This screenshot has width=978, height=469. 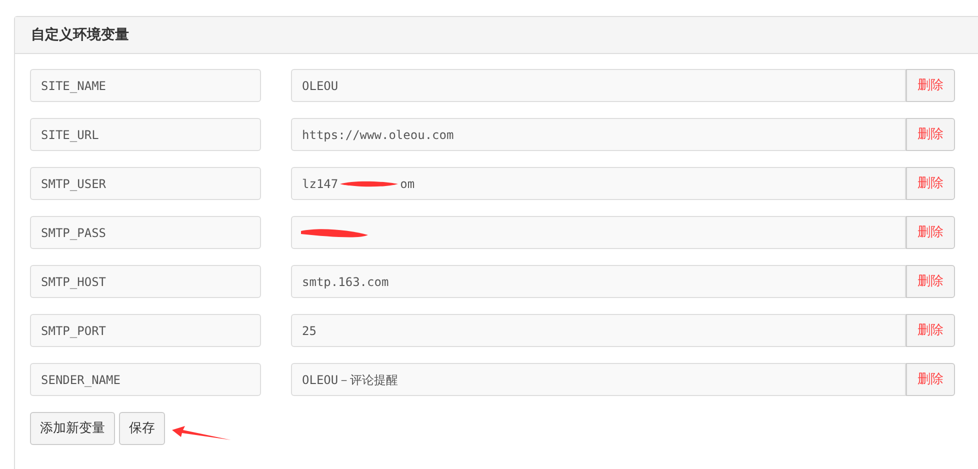 What do you see at coordinates (142, 428) in the screenshot?
I see `save-button: 保存` at bounding box center [142, 428].